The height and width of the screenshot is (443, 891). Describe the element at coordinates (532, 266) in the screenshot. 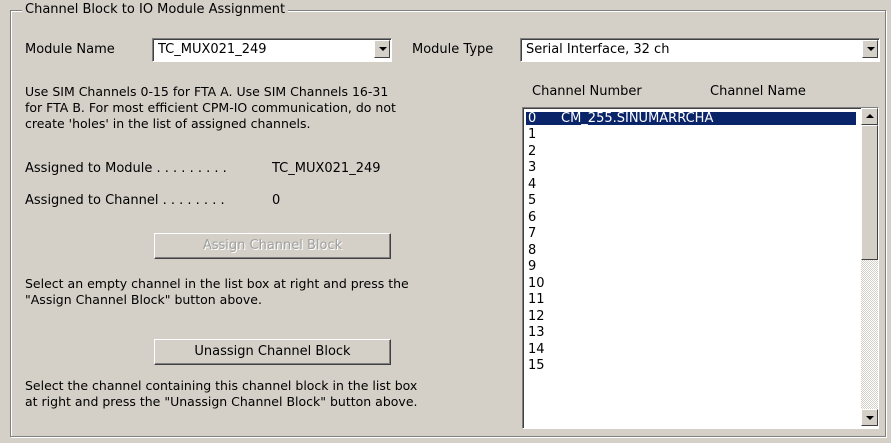

I see `channel-number: 9` at that location.